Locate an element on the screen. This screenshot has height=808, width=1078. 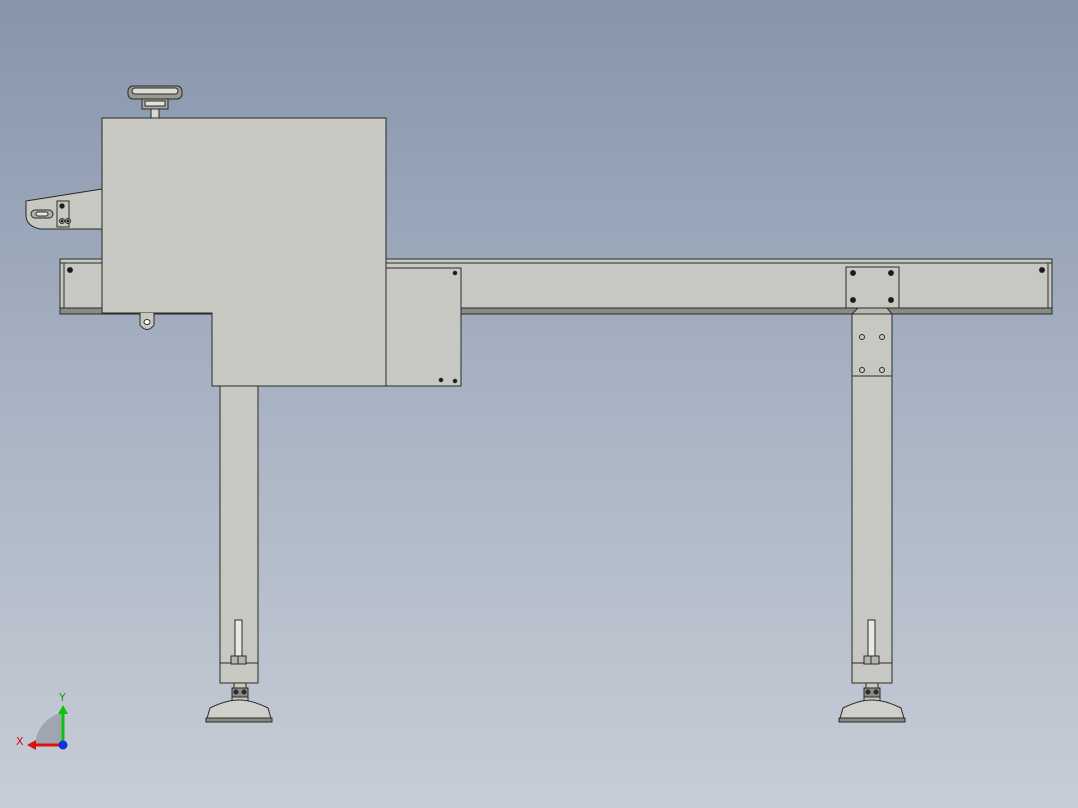
drive-enclosure is located at coordinates (244, 252).